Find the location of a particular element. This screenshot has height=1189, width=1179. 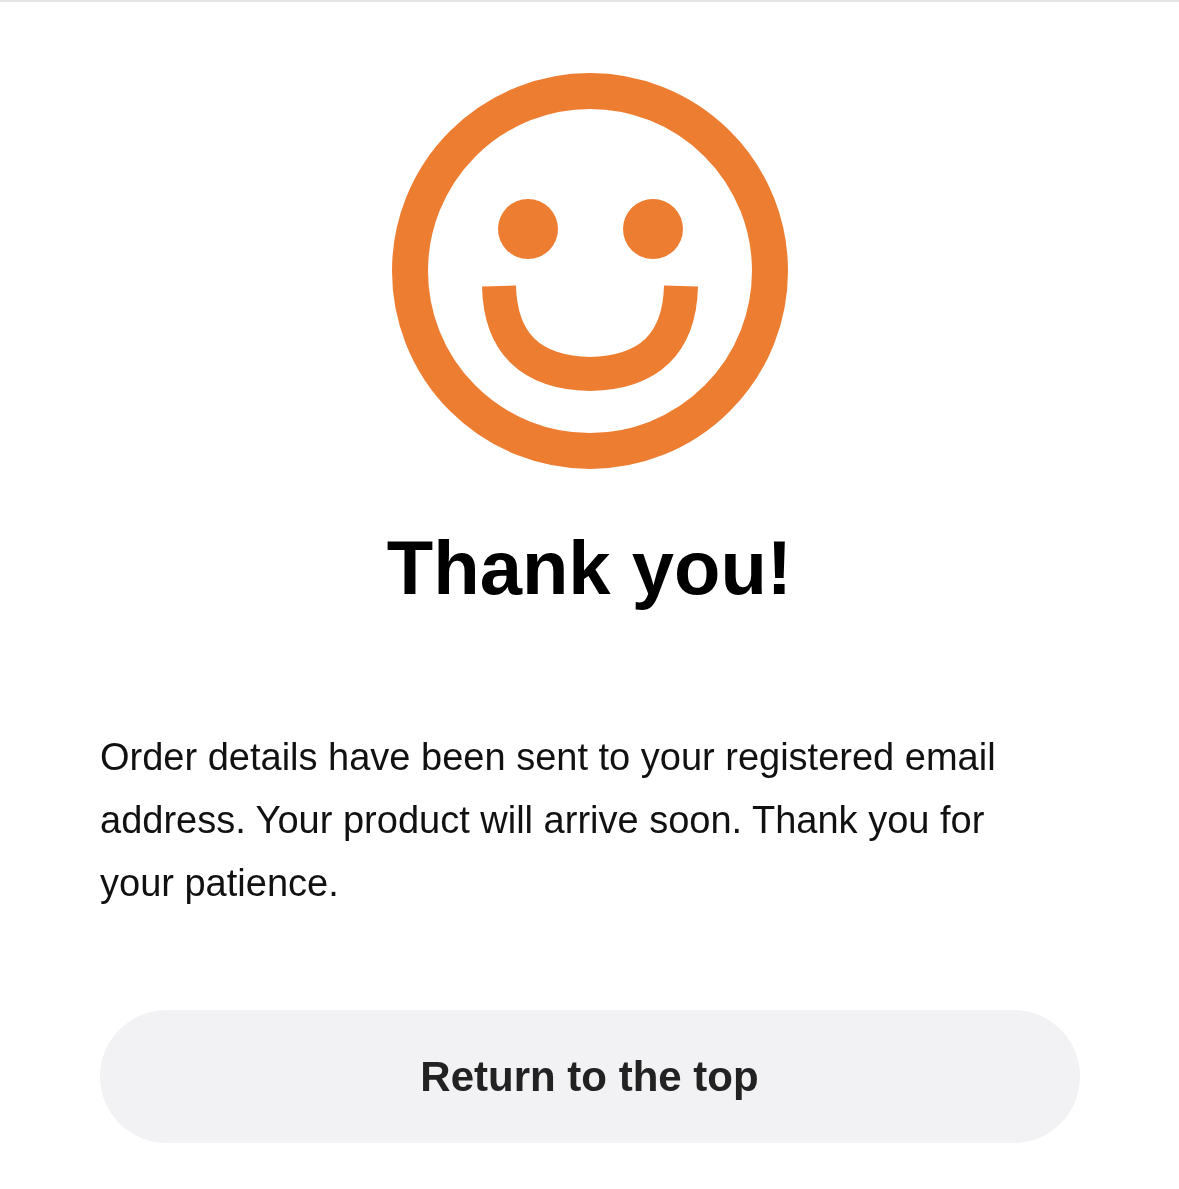

smiley-icon is located at coordinates (589, 271).